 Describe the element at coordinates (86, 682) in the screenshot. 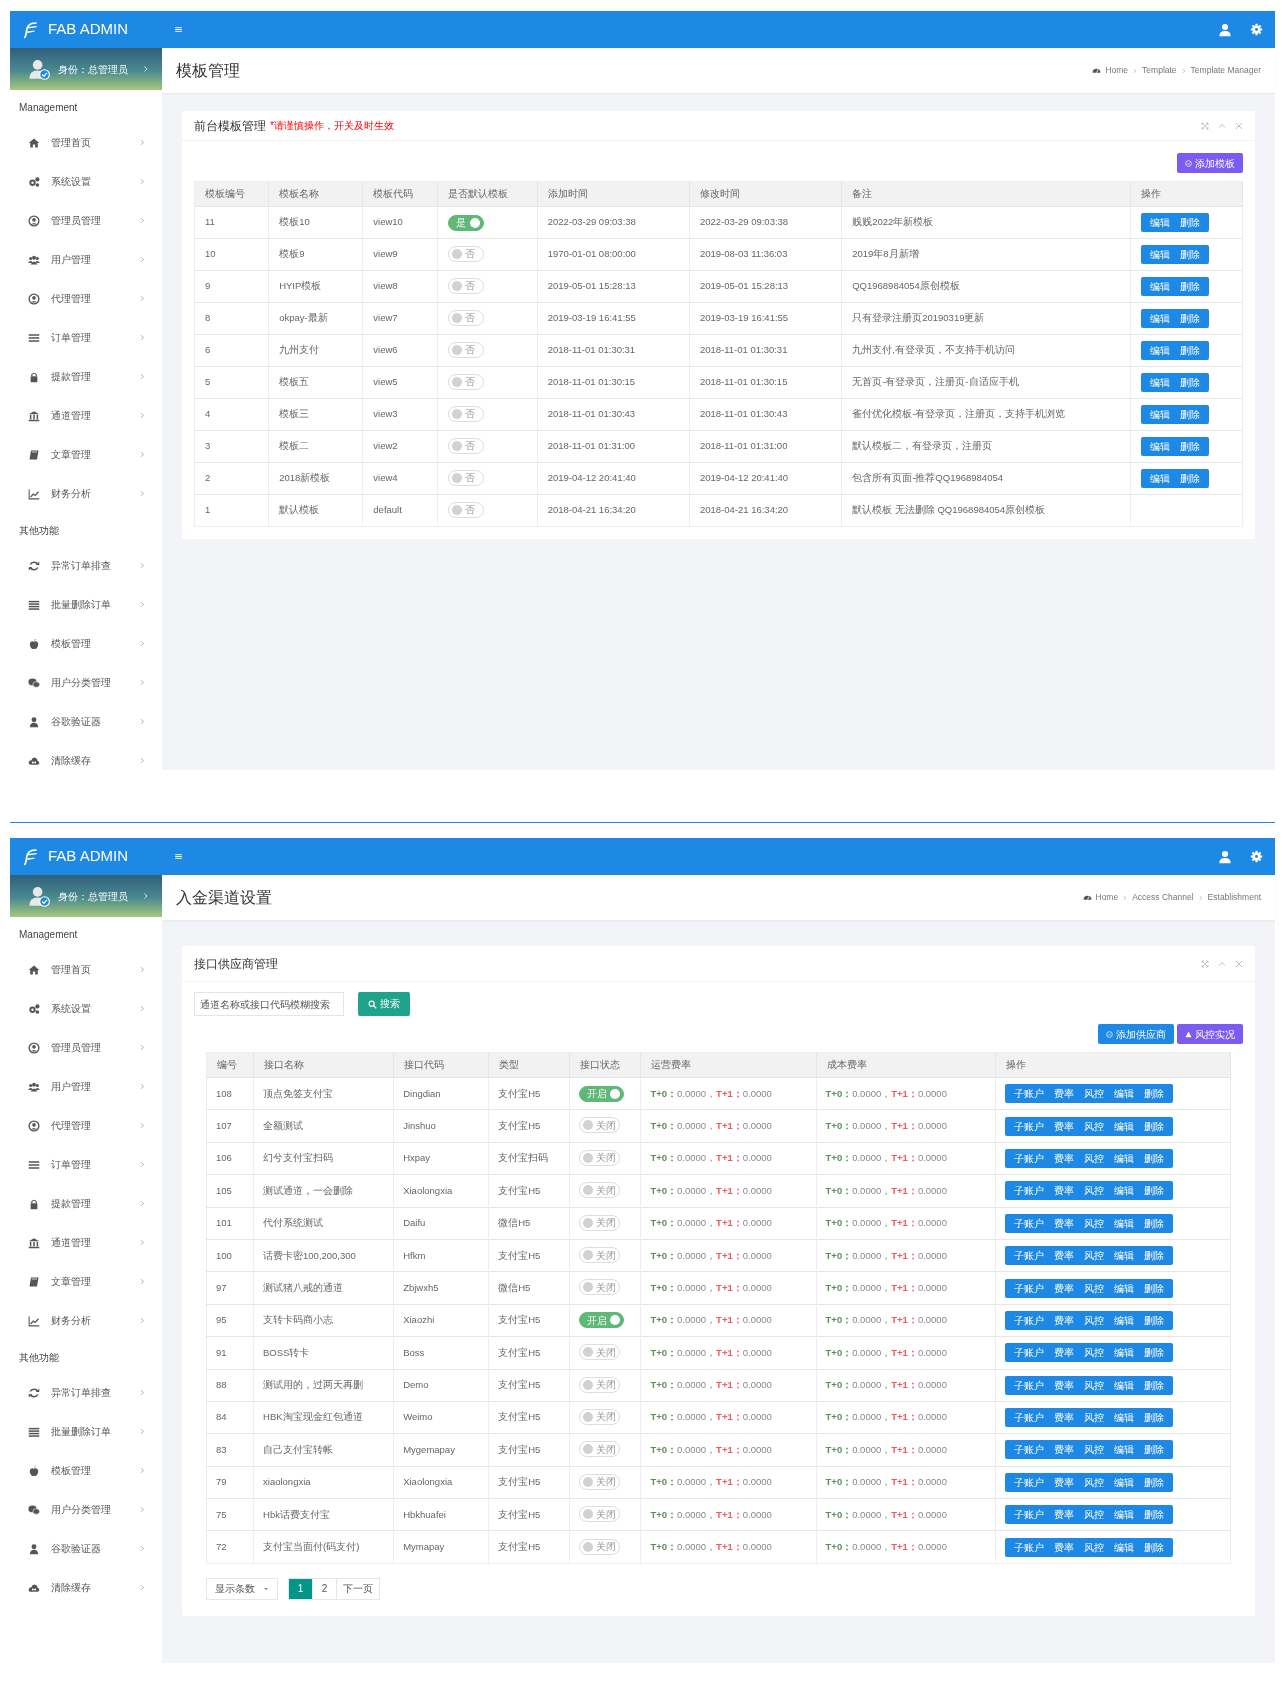

I see `sidebar-item: 用户分类管理` at that location.